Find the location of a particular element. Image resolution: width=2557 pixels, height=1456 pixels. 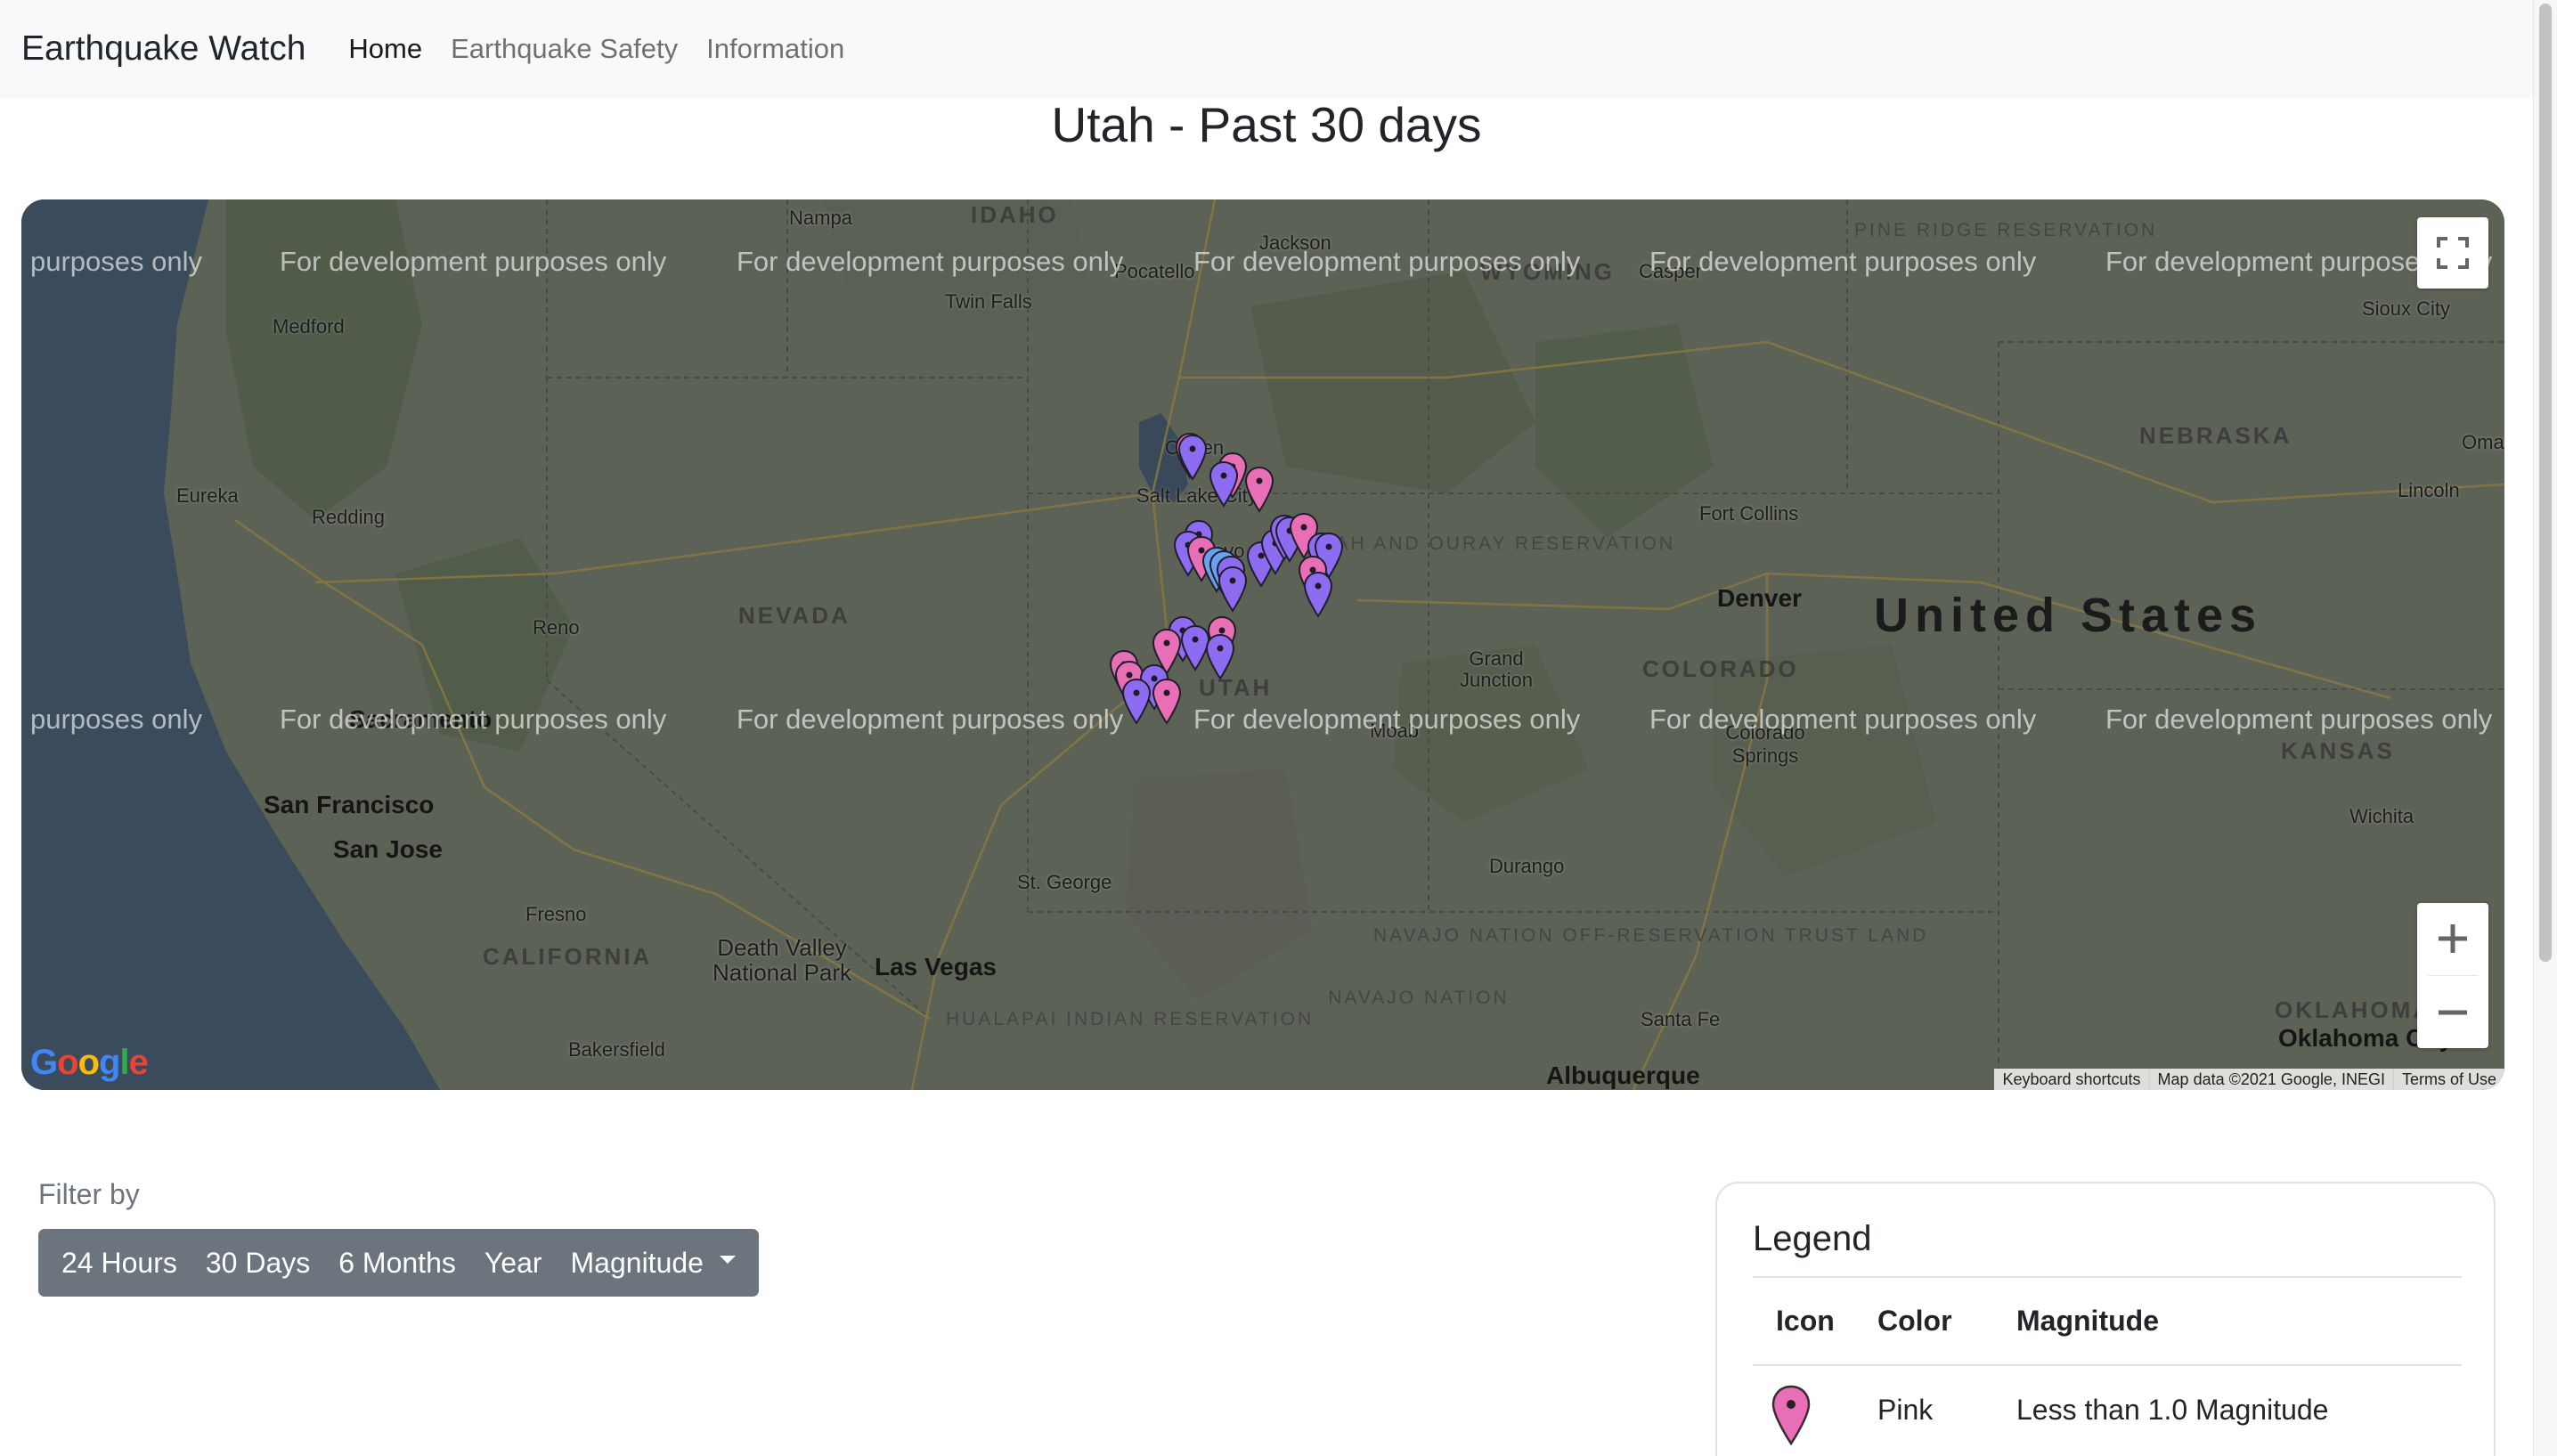

scrollbar-thumb is located at coordinates (2546, 483).